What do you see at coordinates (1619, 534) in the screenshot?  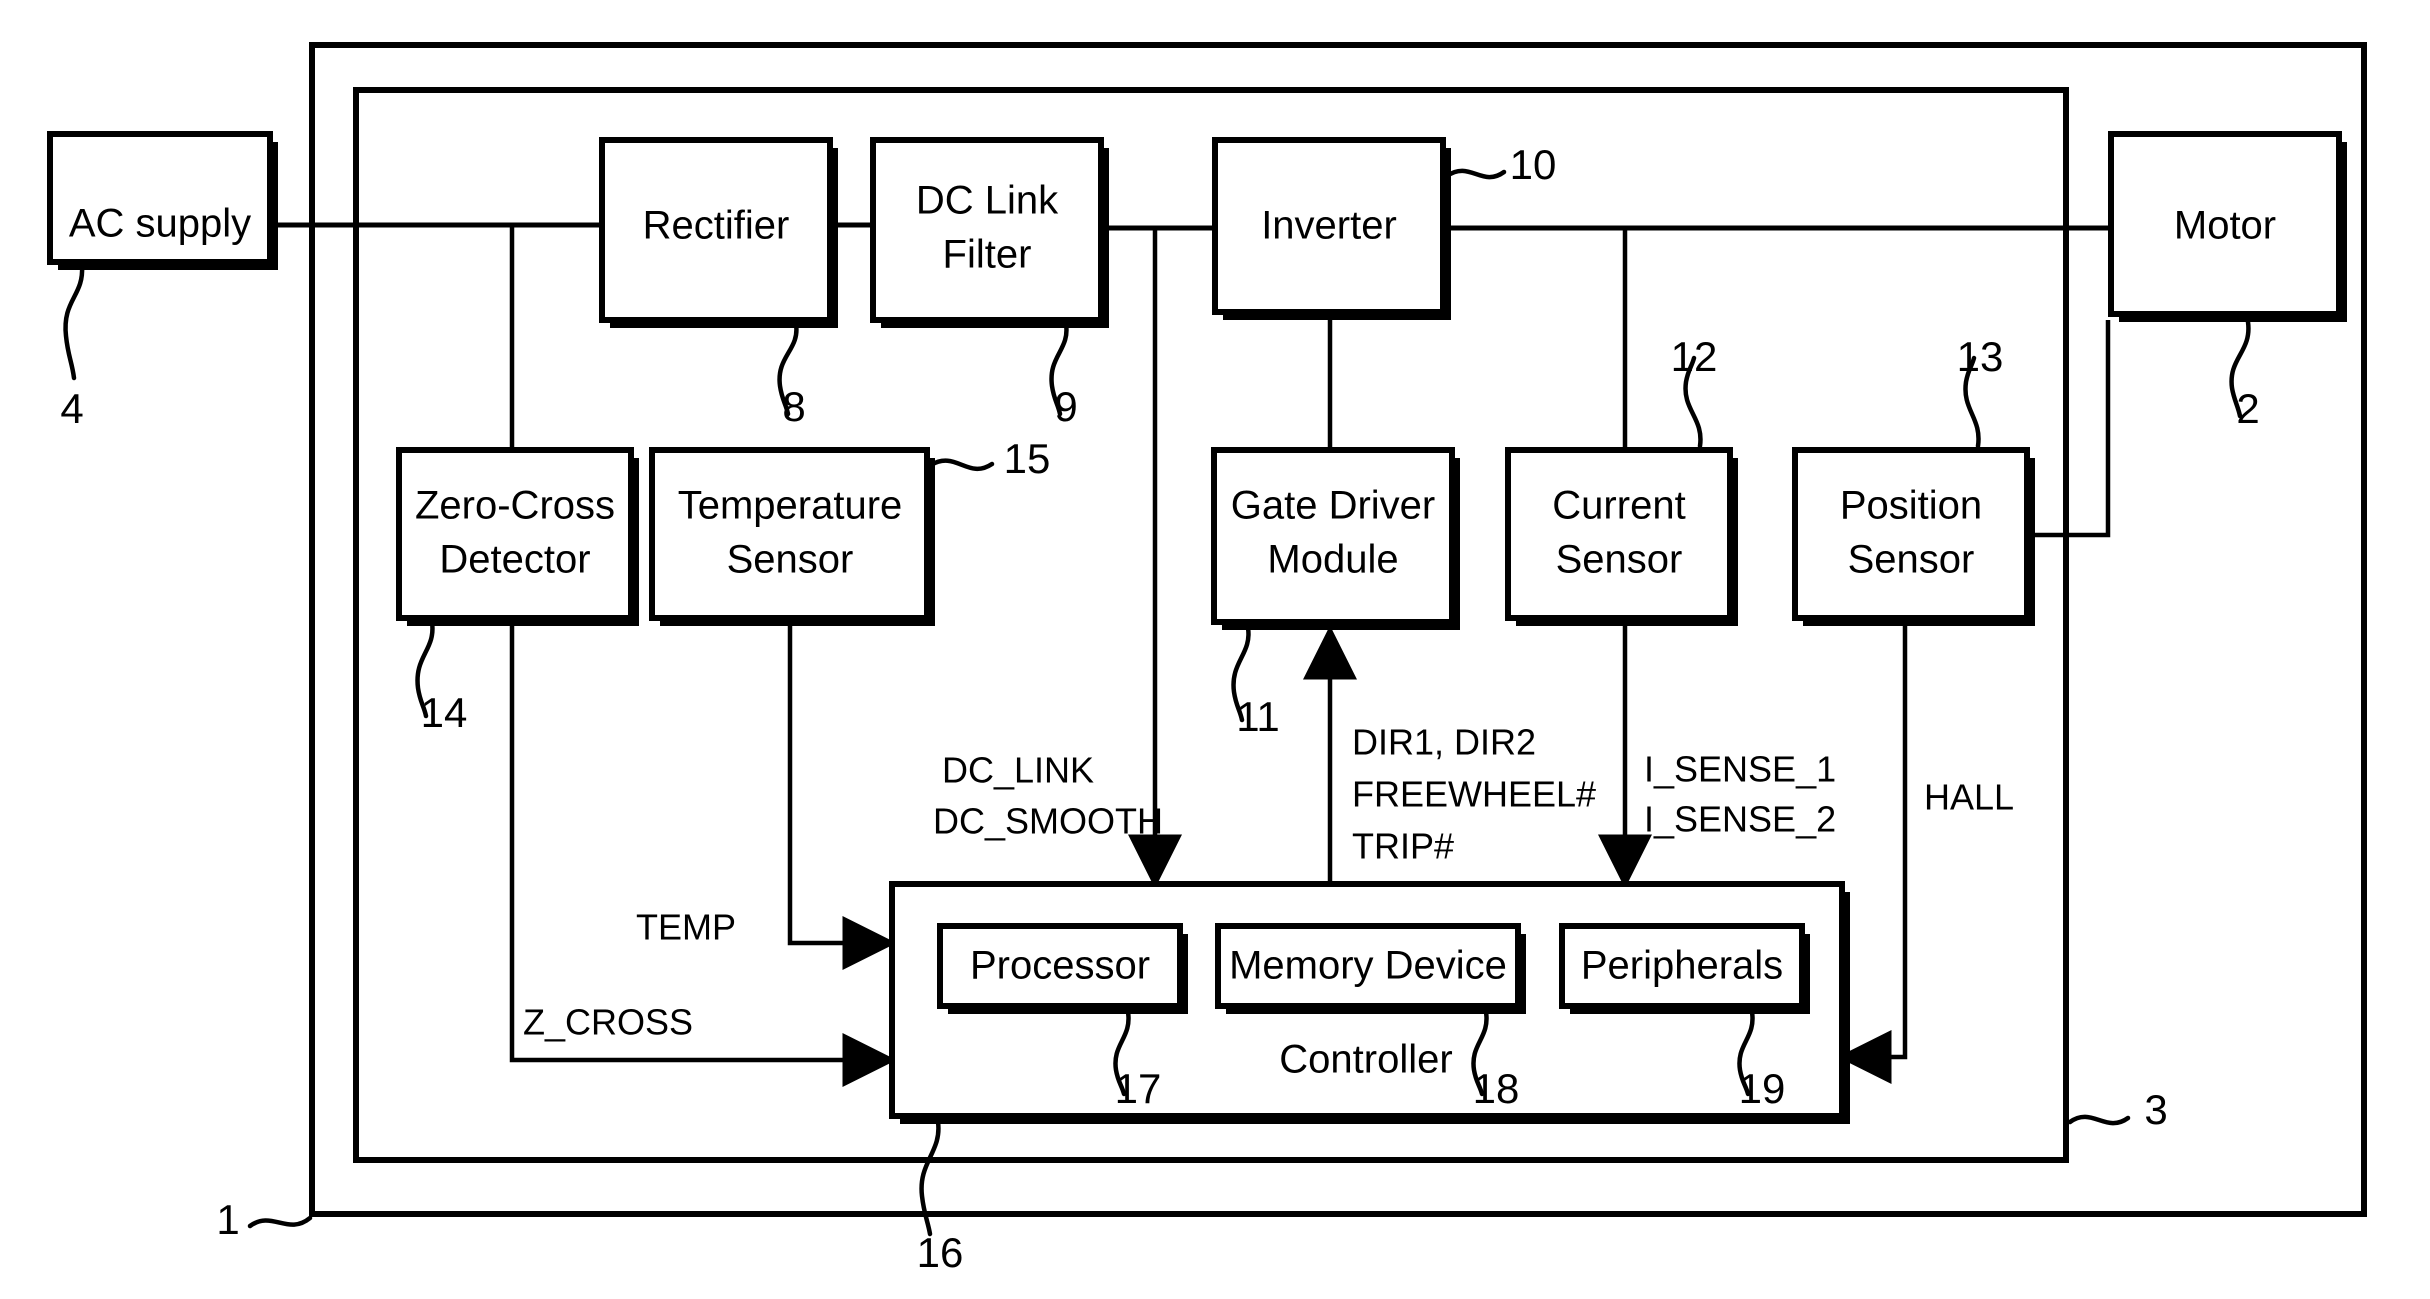 I see `current-sensor-block` at bounding box center [1619, 534].